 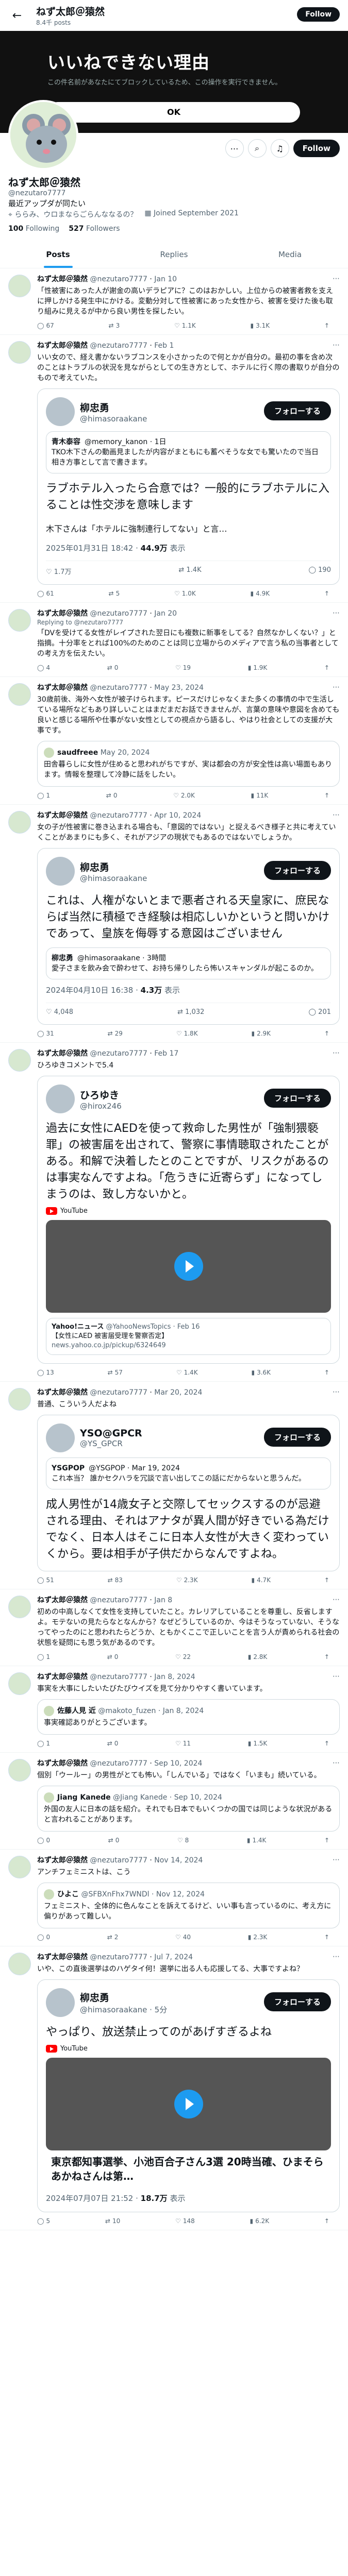 What do you see at coordinates (260, 593) in the screenshot?
I see `action-views: ▮ 4.9K` at bounding box center [260, 593].